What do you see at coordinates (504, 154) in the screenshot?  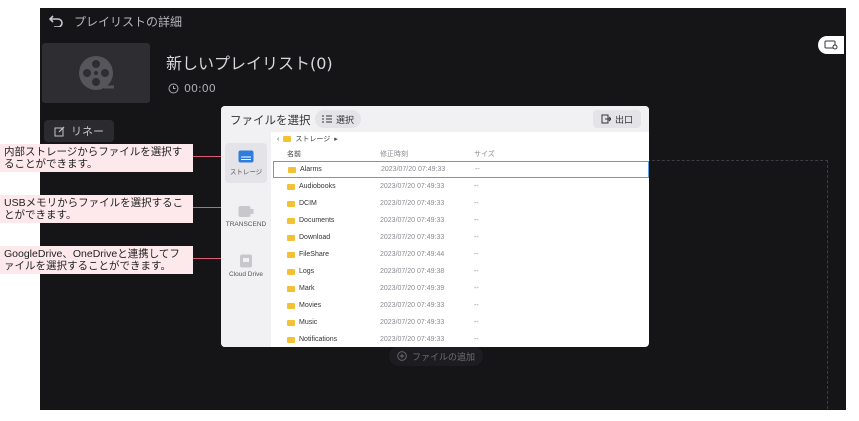 I see `column-size: サイズ` at bounding box center [504, 154].